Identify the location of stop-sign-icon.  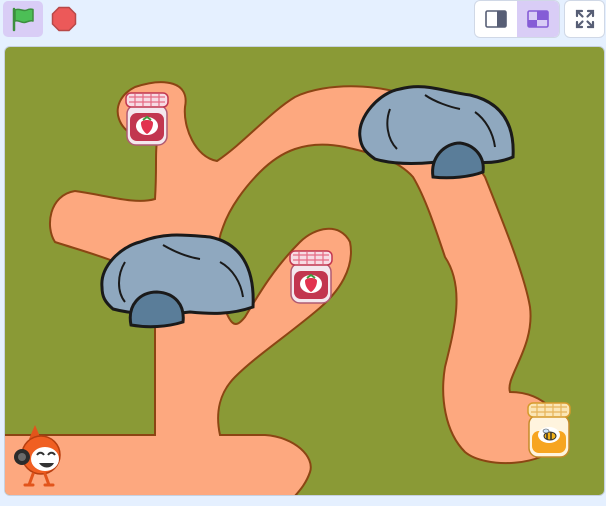
(64, 19).